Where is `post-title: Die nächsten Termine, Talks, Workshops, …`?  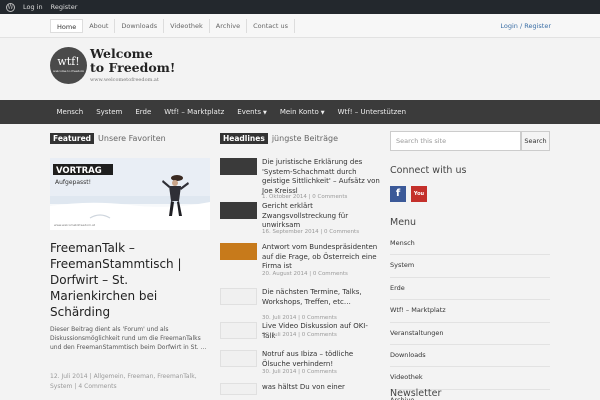 post-title: Die nächsten Termine, Talks, Workshops, … is located at coordinates (321, 297).